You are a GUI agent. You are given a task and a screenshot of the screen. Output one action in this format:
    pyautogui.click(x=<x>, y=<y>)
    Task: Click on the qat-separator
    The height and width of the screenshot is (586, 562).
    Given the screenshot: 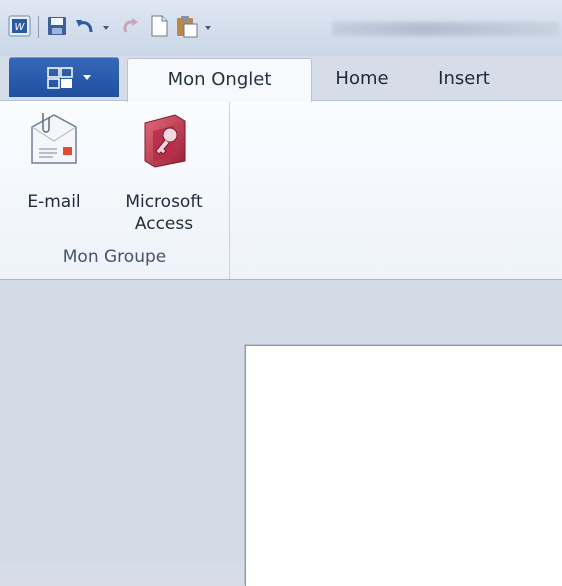 What is the action you would take?
    pyautogui.click(x=38, y=27)
    